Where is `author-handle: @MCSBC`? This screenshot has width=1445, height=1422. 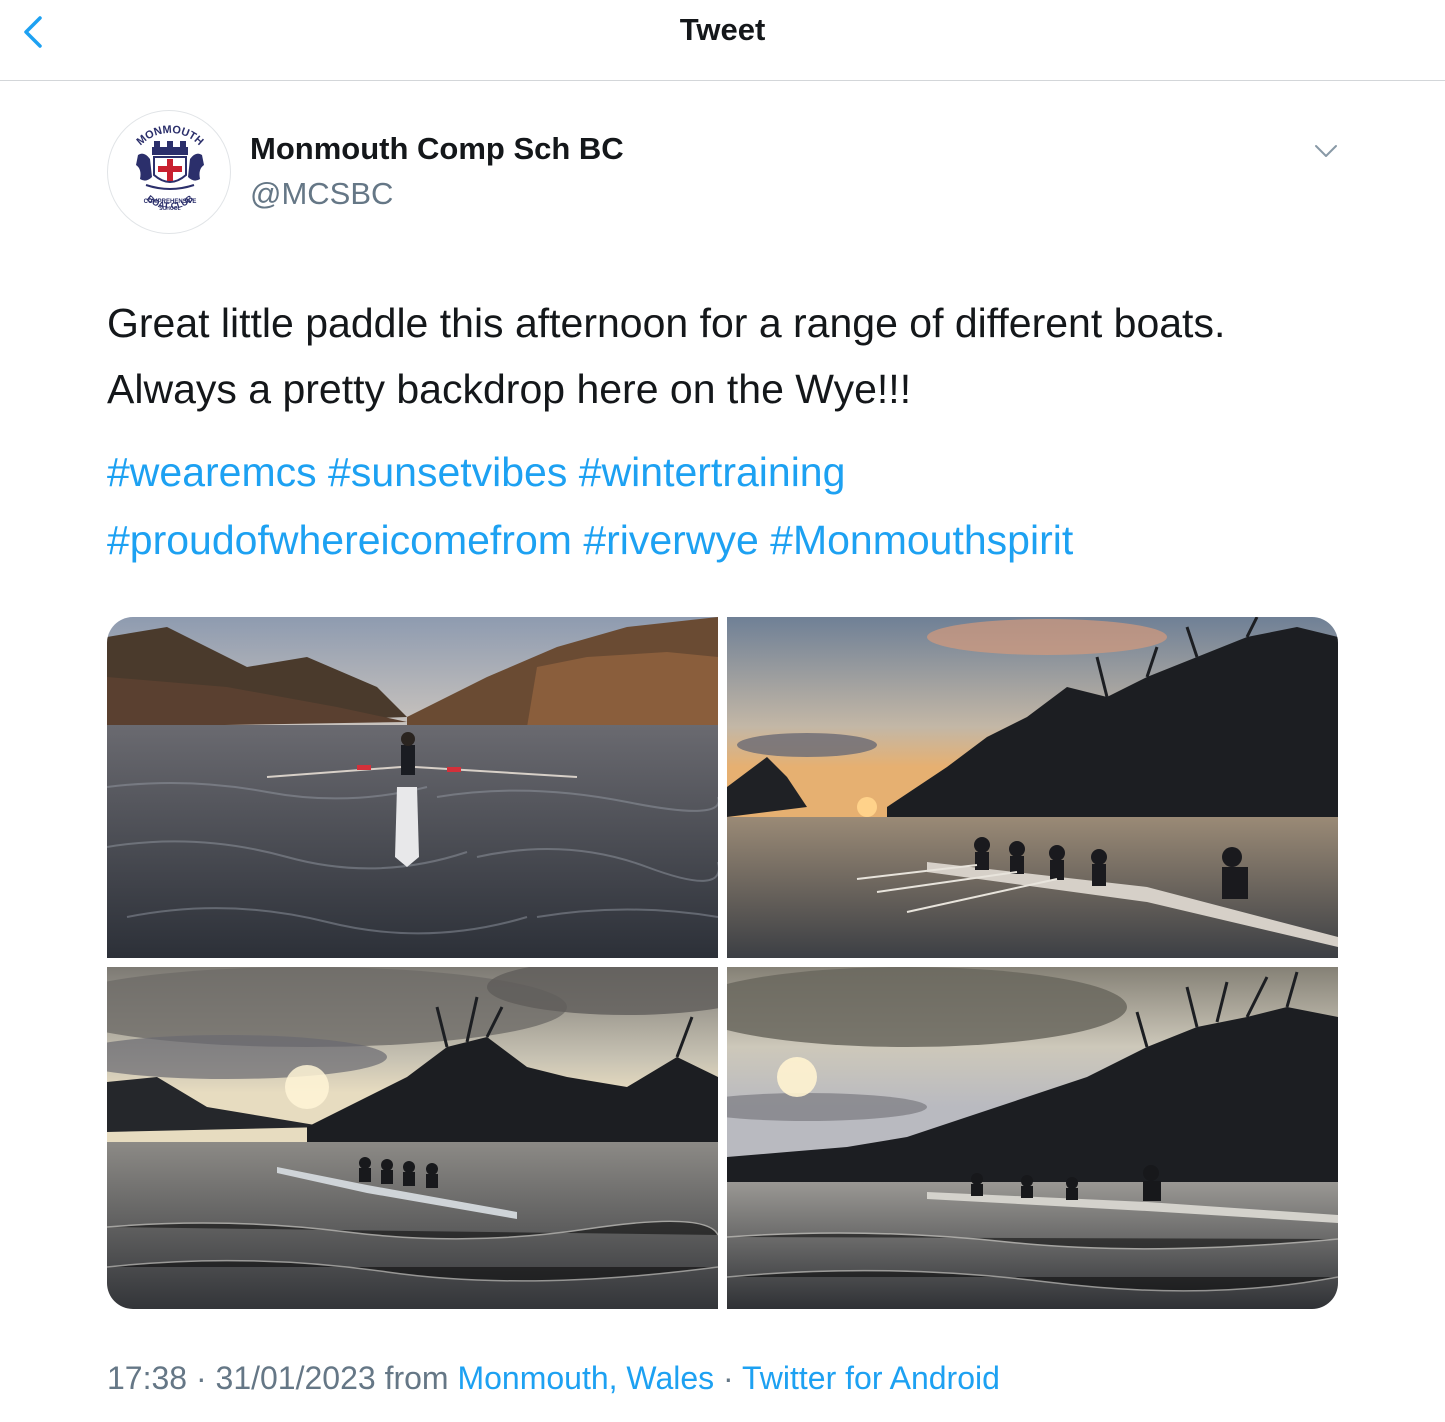
author-handle: @MCSBC is located at coordinates (321, 194).